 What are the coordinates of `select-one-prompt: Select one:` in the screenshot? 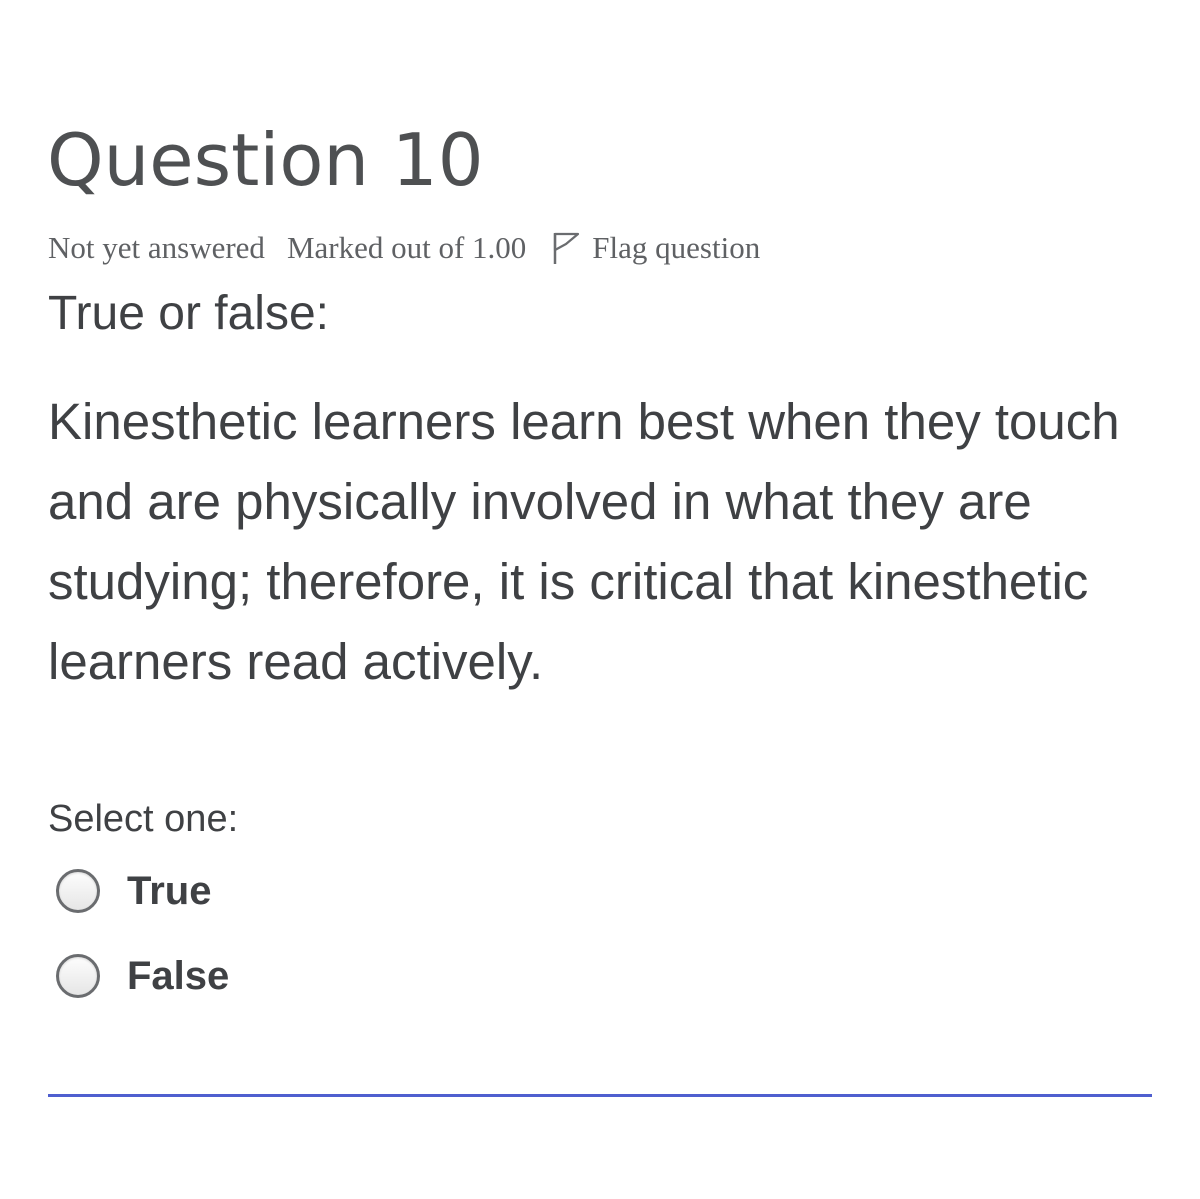 It's located at (143, 819).